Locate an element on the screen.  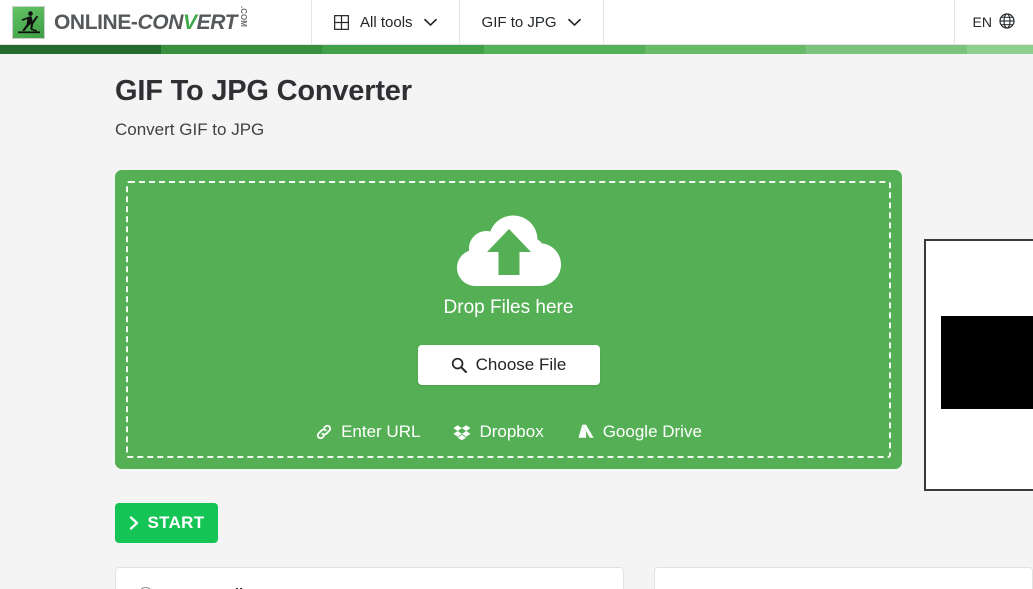
link-icon is located at coordinates (324, 432).